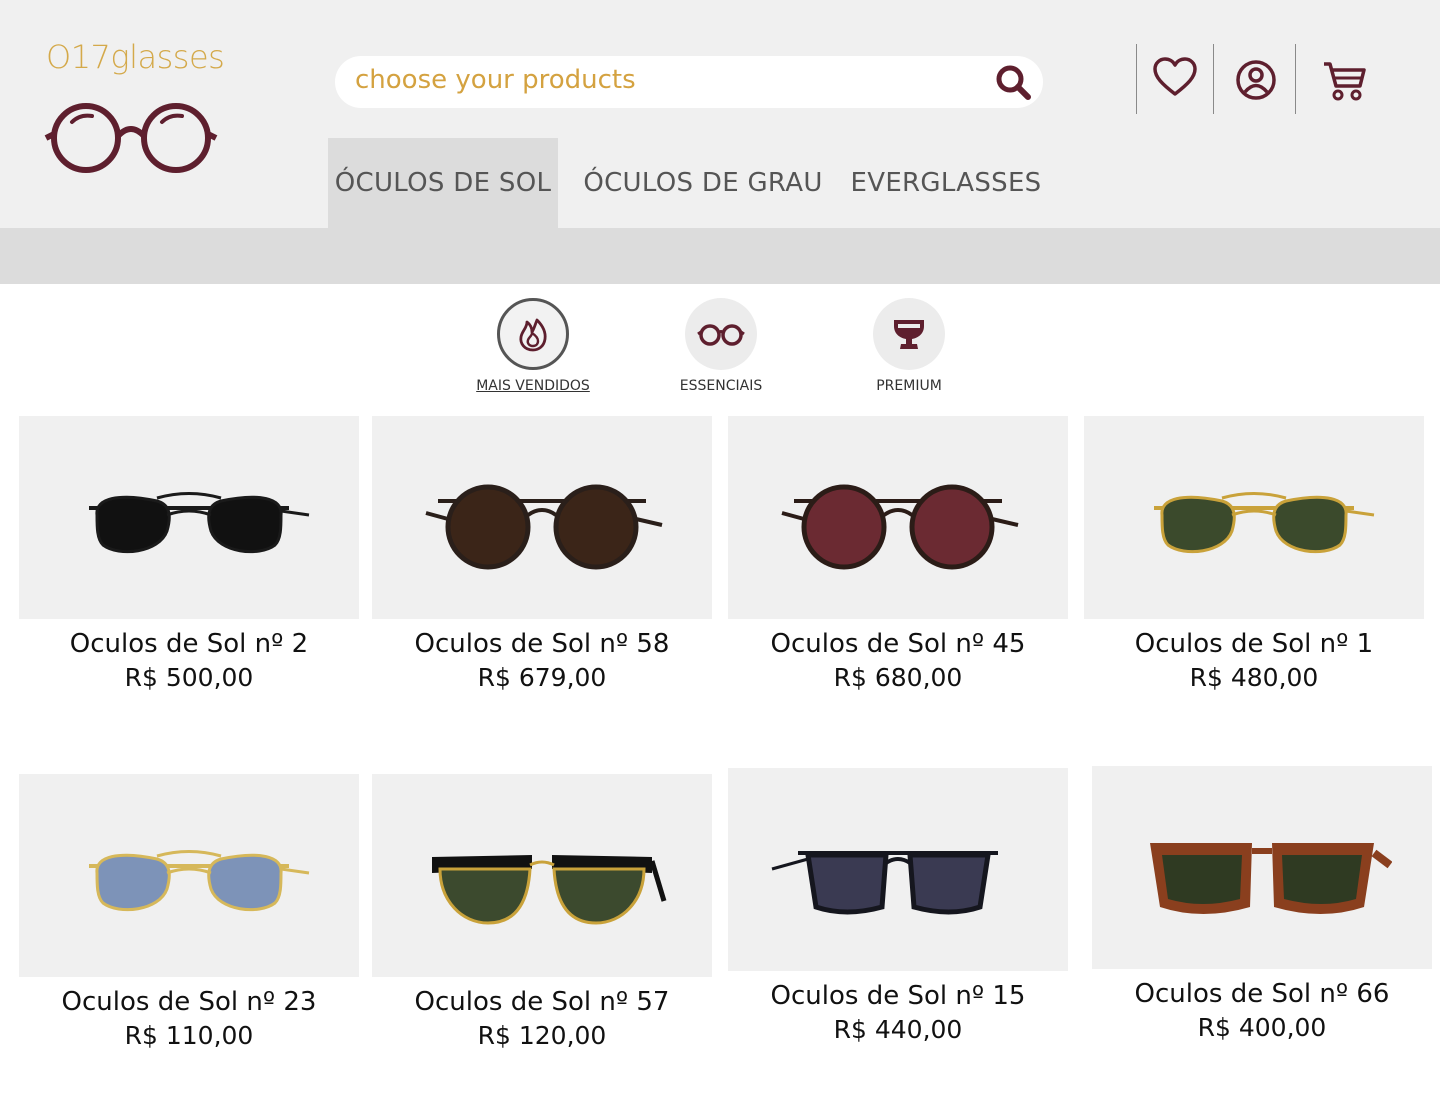  Describe the element at coordinates (1013, 82) in the screenshot. I see `search-icon` at that location.